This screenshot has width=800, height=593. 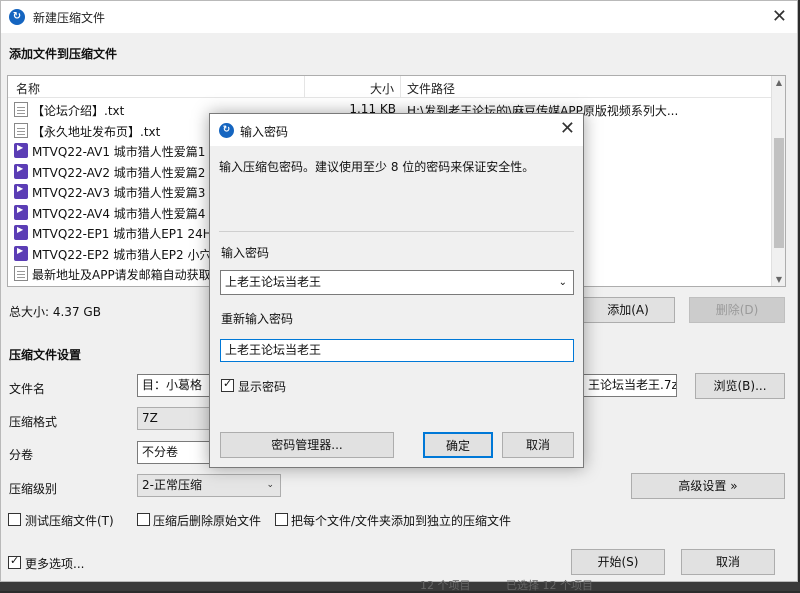 What do you see at coordinates (177, 385) in the screenshot?
I see `filename-input: 目：小葛格` at bounding box center [177, 385].